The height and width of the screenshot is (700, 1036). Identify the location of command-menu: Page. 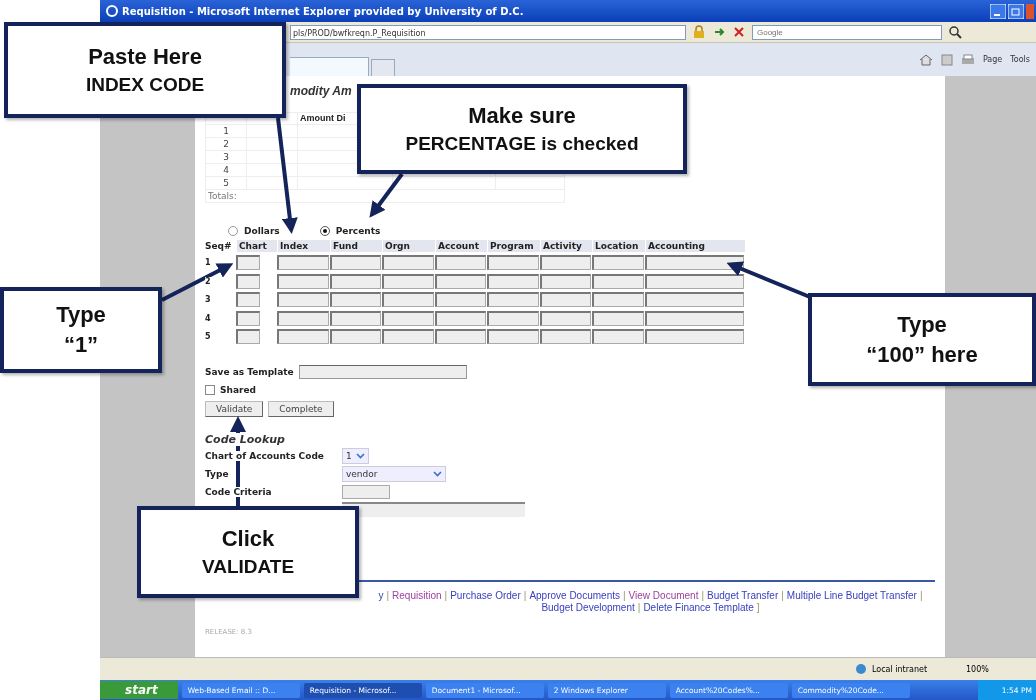
(992, 59).